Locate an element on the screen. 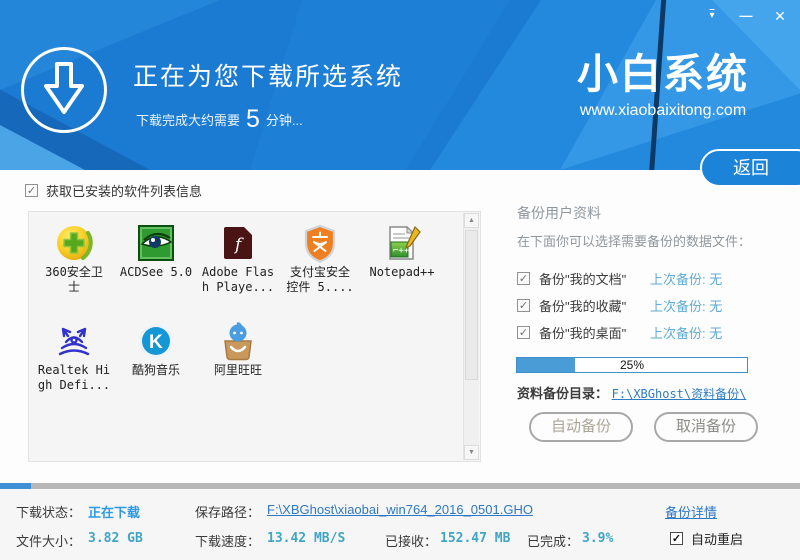 The width and height of the screenshot is (800, 560). page-title: 正在为您下载所选系统 is located at coordinates (268, 77).